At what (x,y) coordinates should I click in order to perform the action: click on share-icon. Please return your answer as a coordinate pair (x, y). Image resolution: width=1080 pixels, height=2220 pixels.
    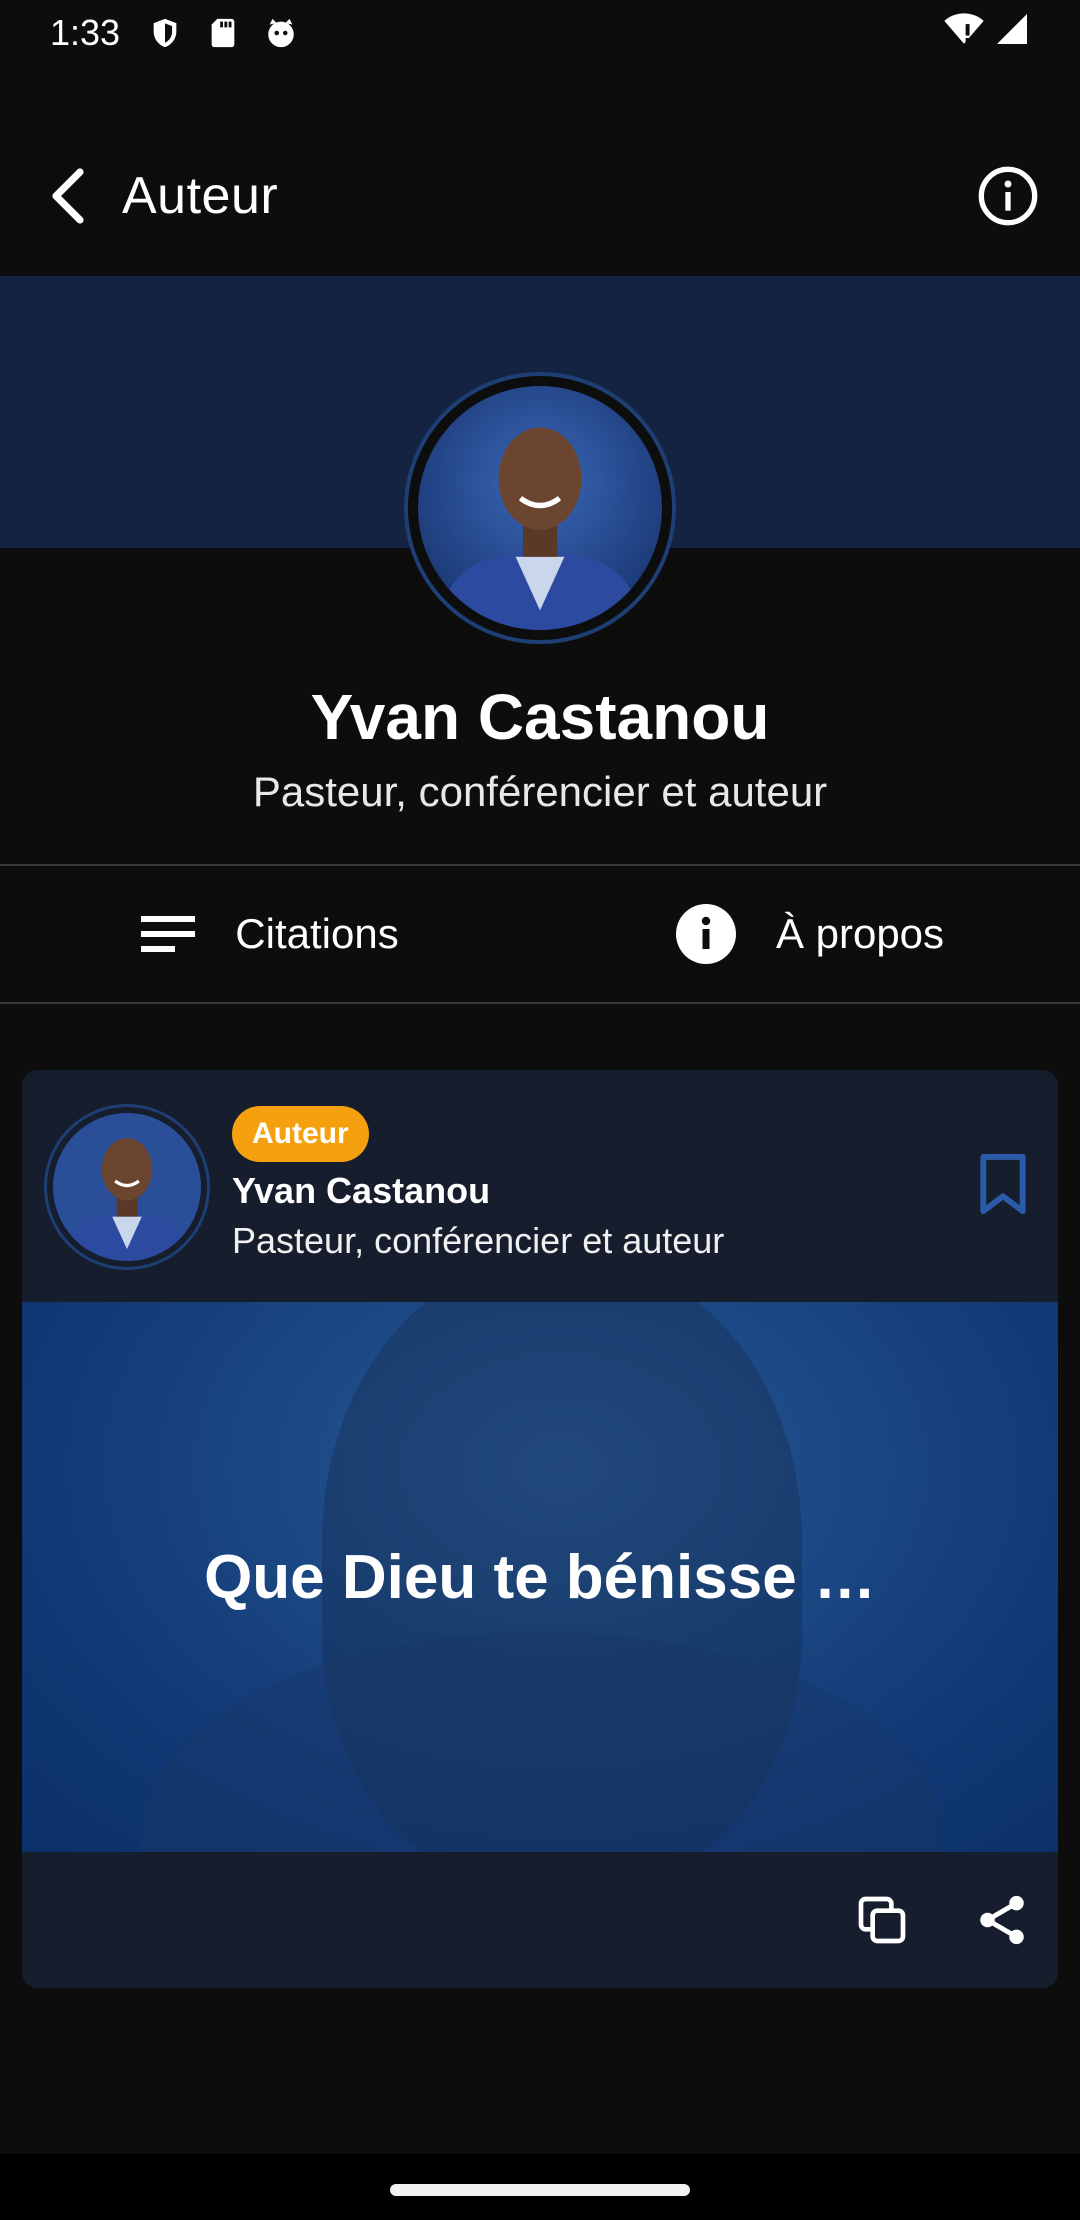
    Looking at the image, I should click on (1002, 1920).